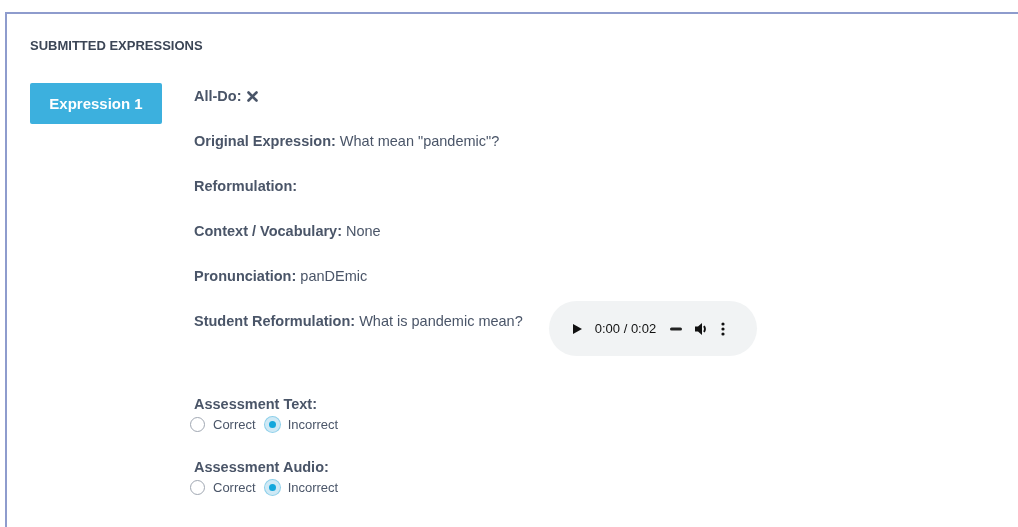  What do you see at coordinates (723, 328) in the screenshot?
I see `more-icon` at bounding box center [723, 328].